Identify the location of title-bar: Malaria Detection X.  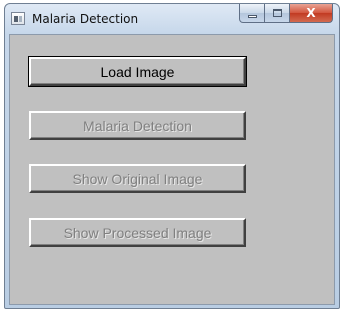
(172, 19).